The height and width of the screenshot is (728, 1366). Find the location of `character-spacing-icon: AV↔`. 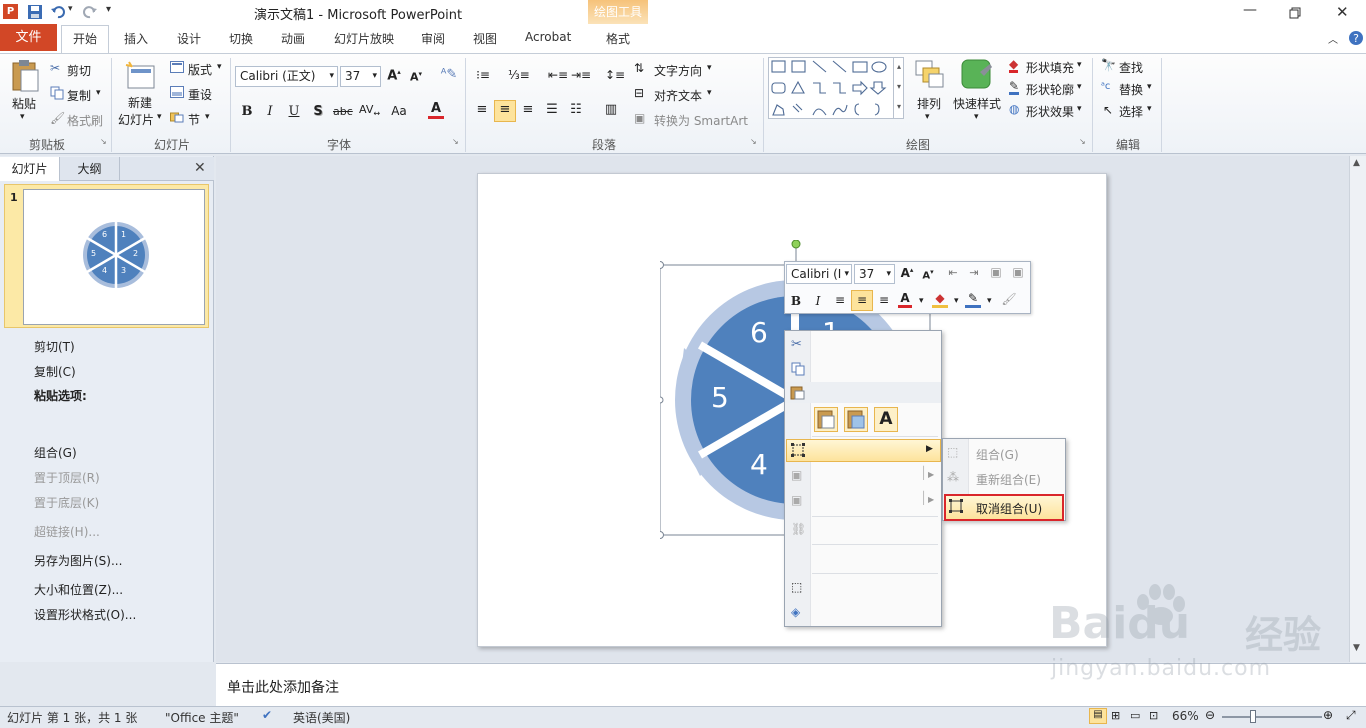

character-spacing-icon: AV↔ is located at coordinates (369, 110).